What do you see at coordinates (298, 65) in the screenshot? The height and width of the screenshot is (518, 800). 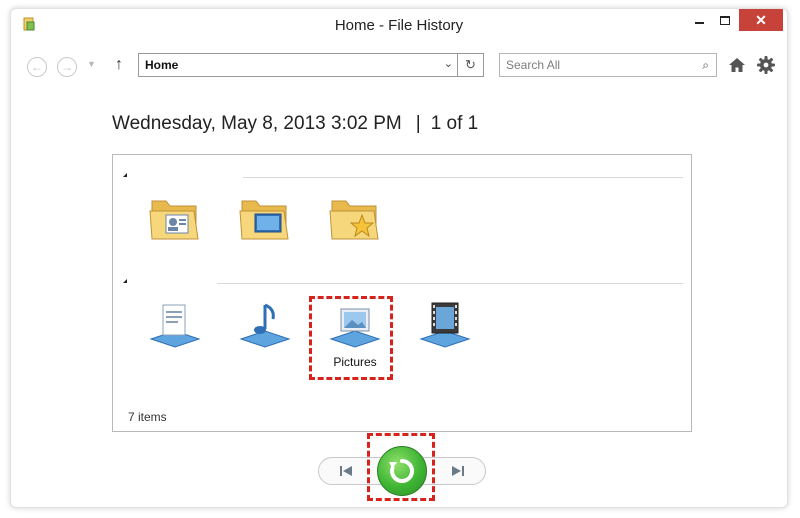 I see `address-bar: Home ⌄` at bounding box center [298, 65].